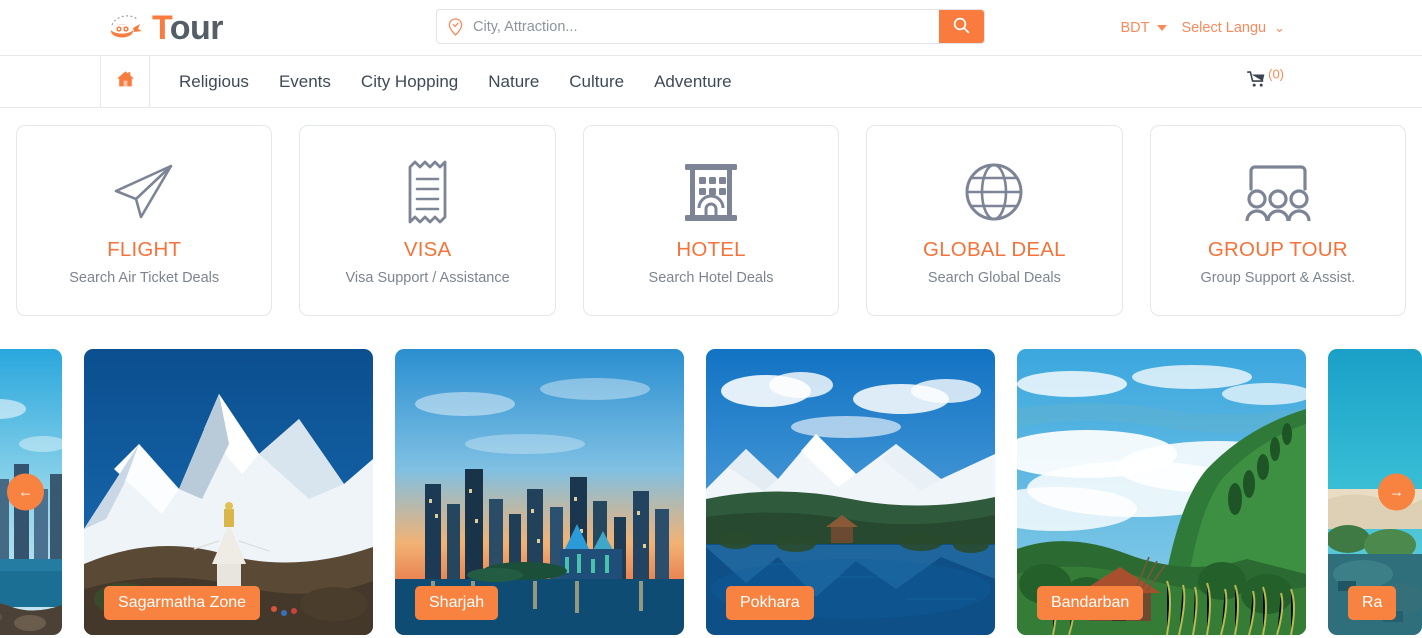  What do you see at coordinates (693, 82) in the screenshot?
I see `nav-item-adventure: Adventure` at bounding box center [693, 82].